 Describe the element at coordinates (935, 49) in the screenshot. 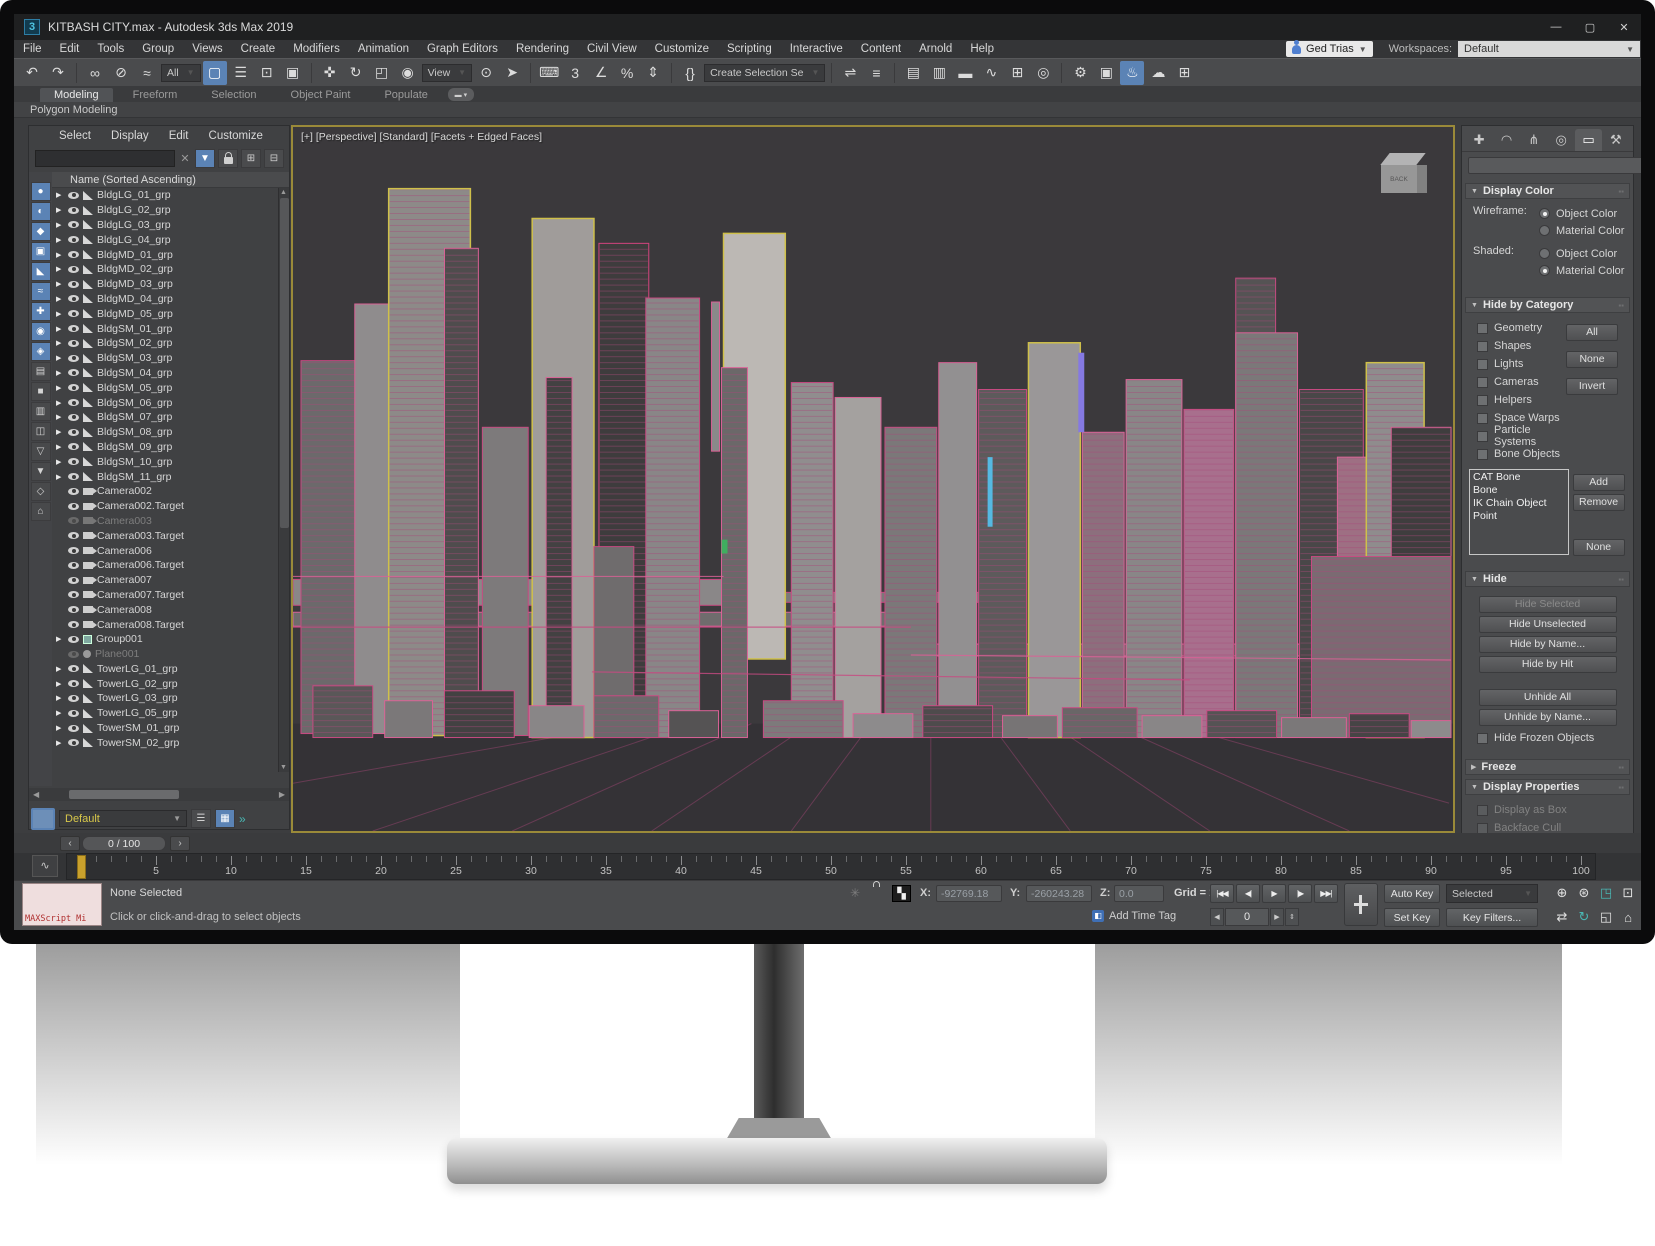

I see `menu-arnold: Arnold` at that location.